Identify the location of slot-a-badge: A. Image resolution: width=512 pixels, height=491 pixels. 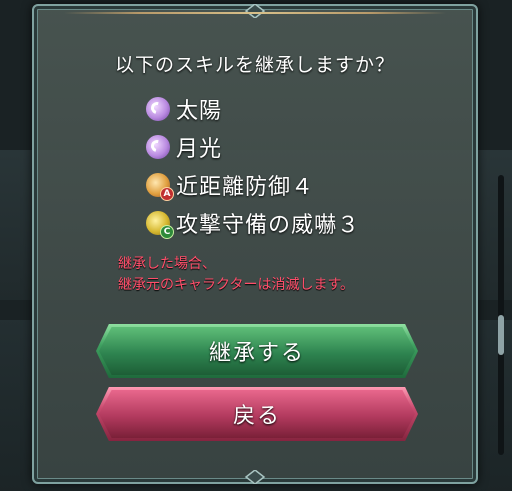
(167, 194).